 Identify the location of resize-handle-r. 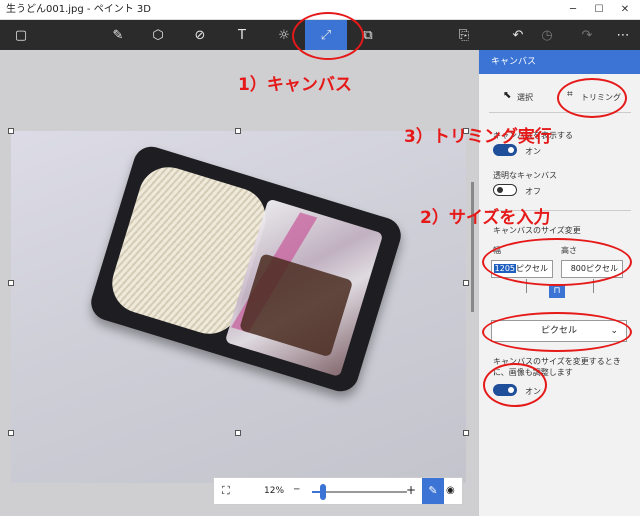
(466, 283).